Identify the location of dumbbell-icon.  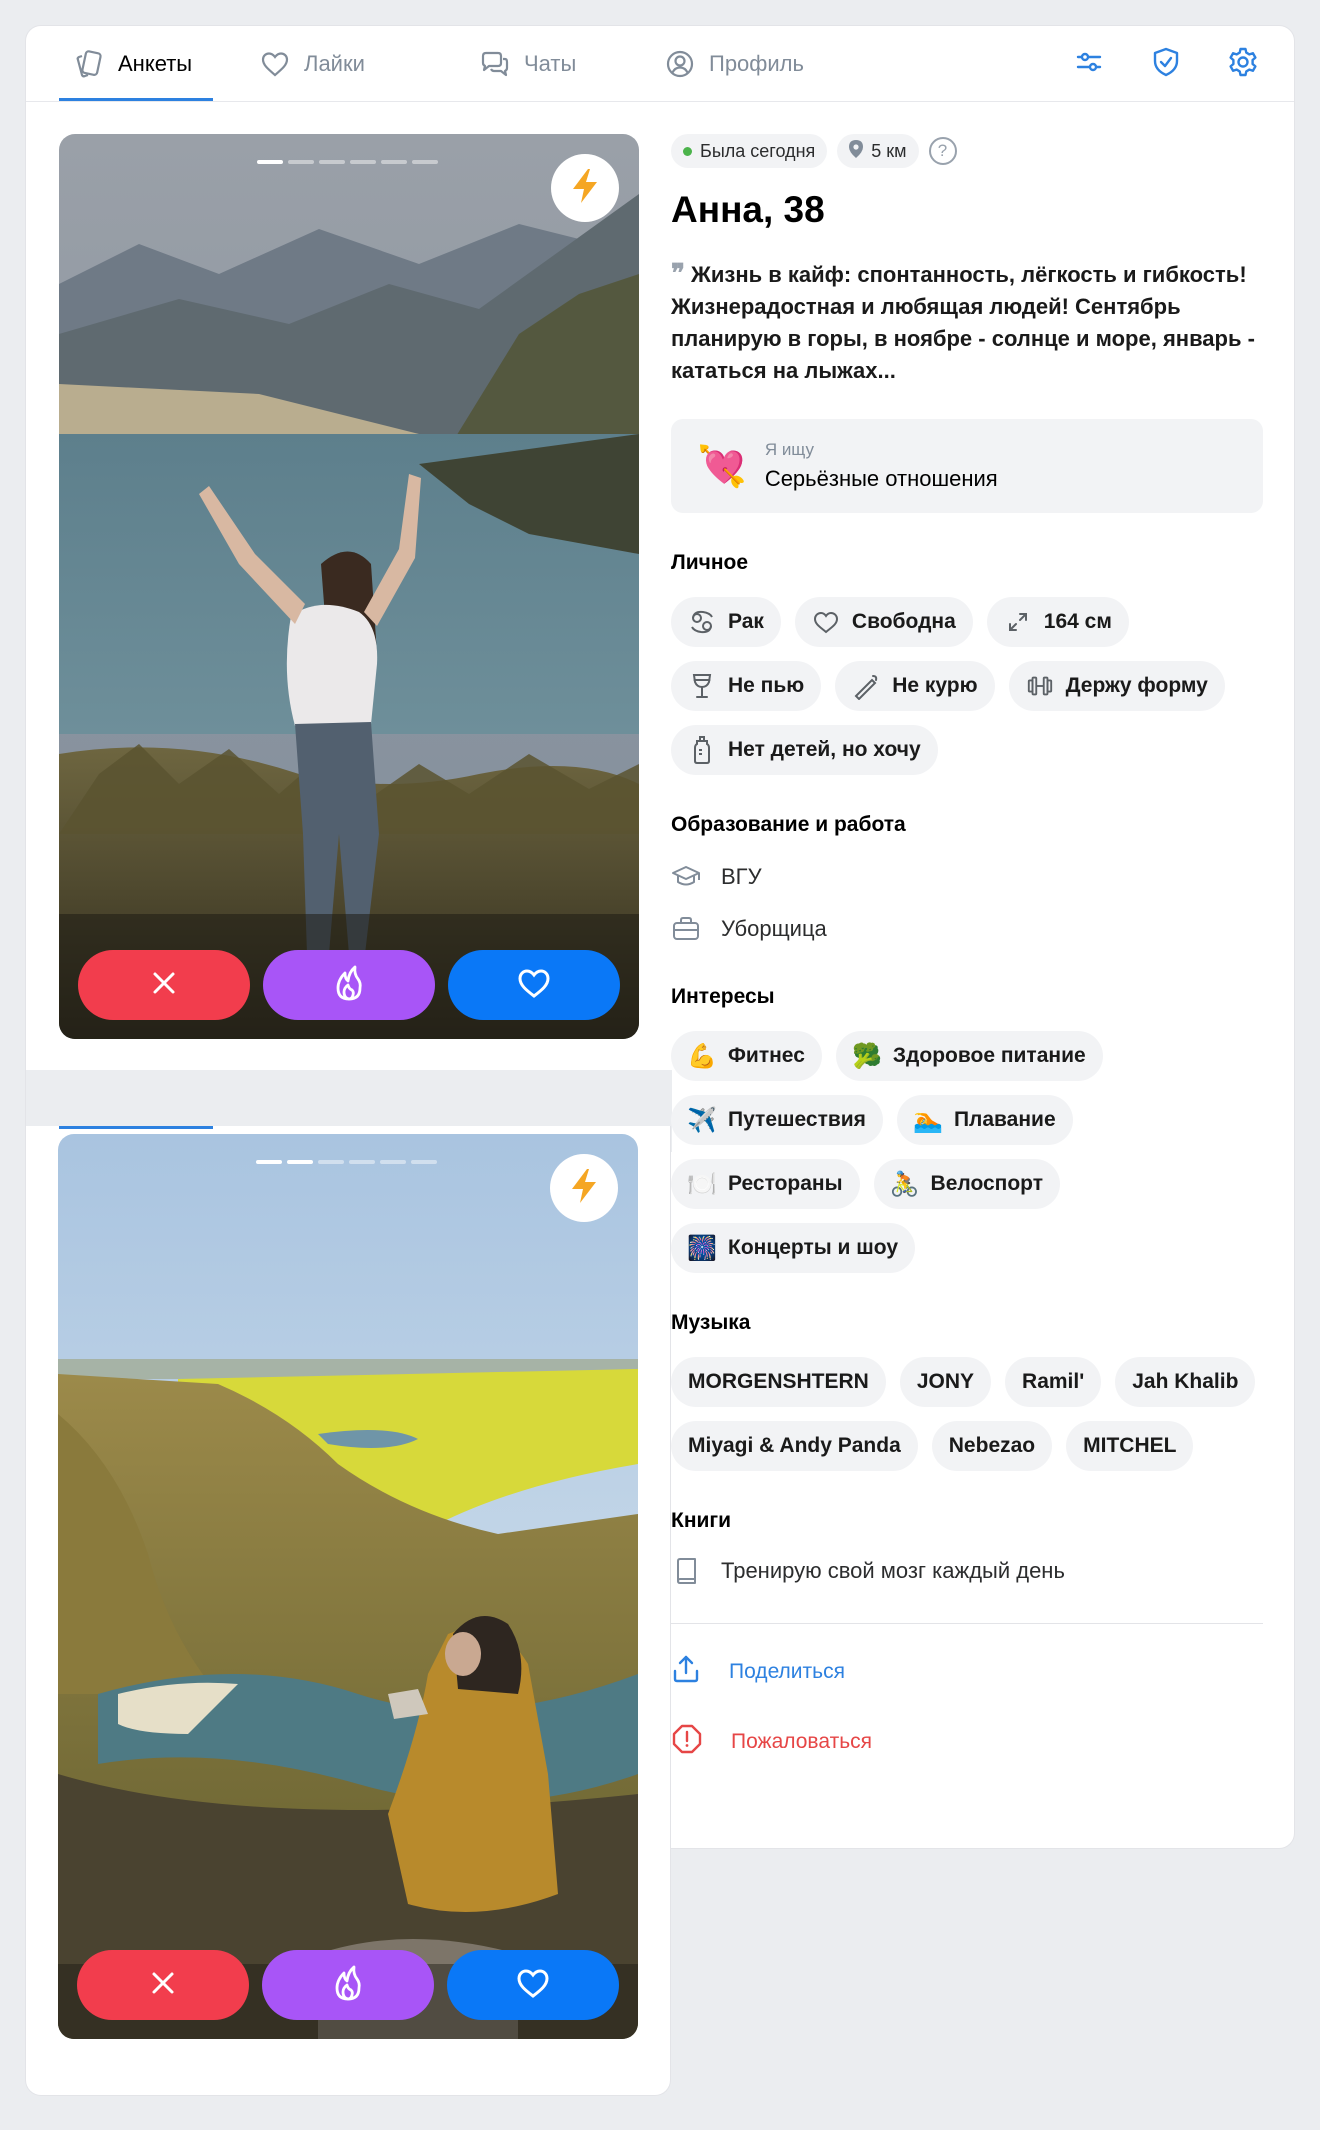
(1040, 686).